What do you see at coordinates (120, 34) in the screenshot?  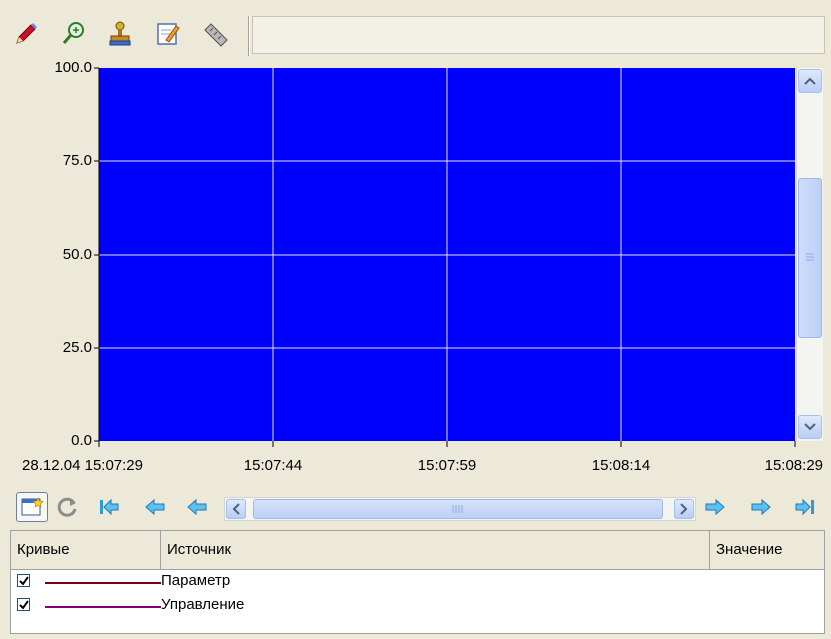 I see `stamp-icon` at bounding box center [120, 34].